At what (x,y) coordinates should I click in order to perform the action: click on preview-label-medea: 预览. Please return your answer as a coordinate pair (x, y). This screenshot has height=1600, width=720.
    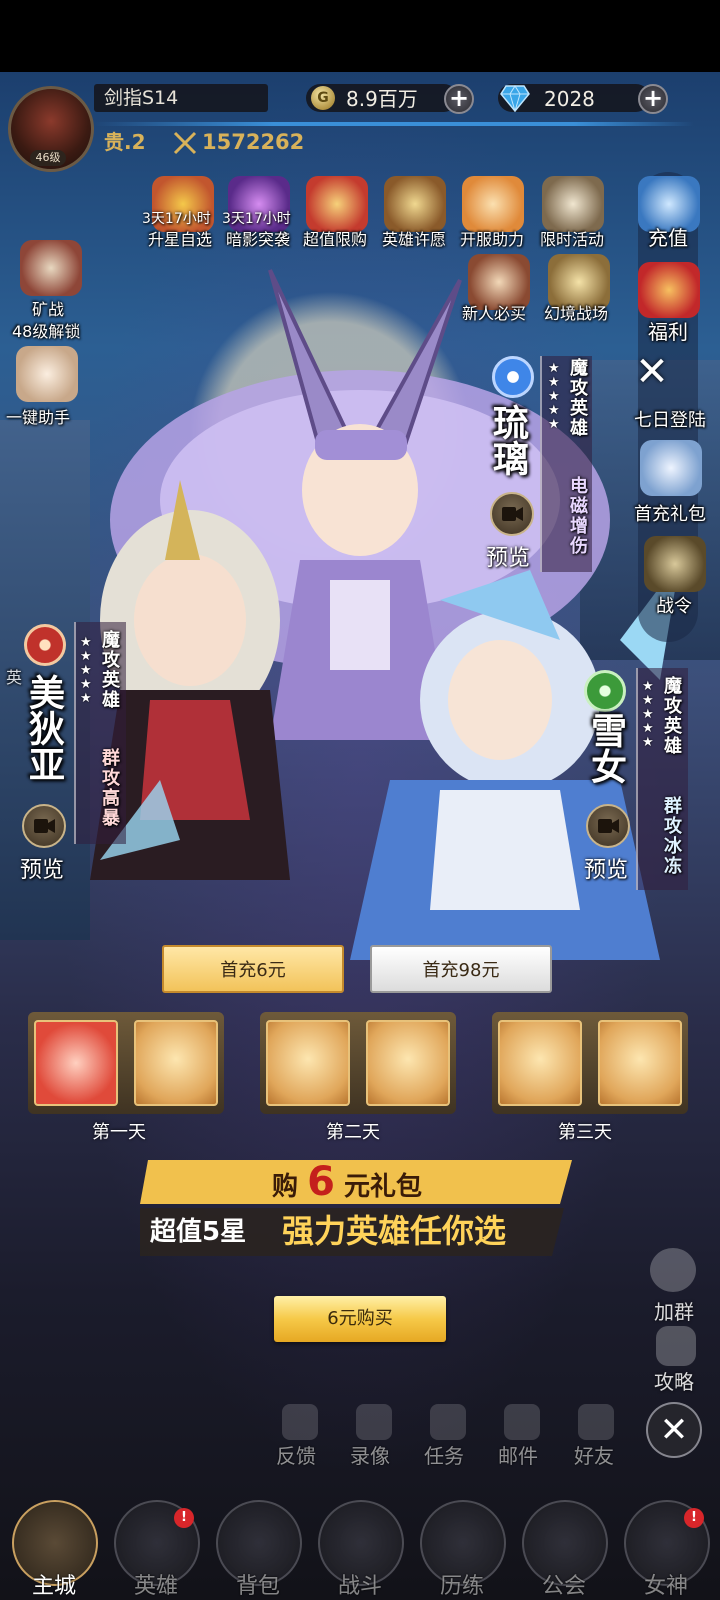
    Looking at the image, I should click on (42, 868).